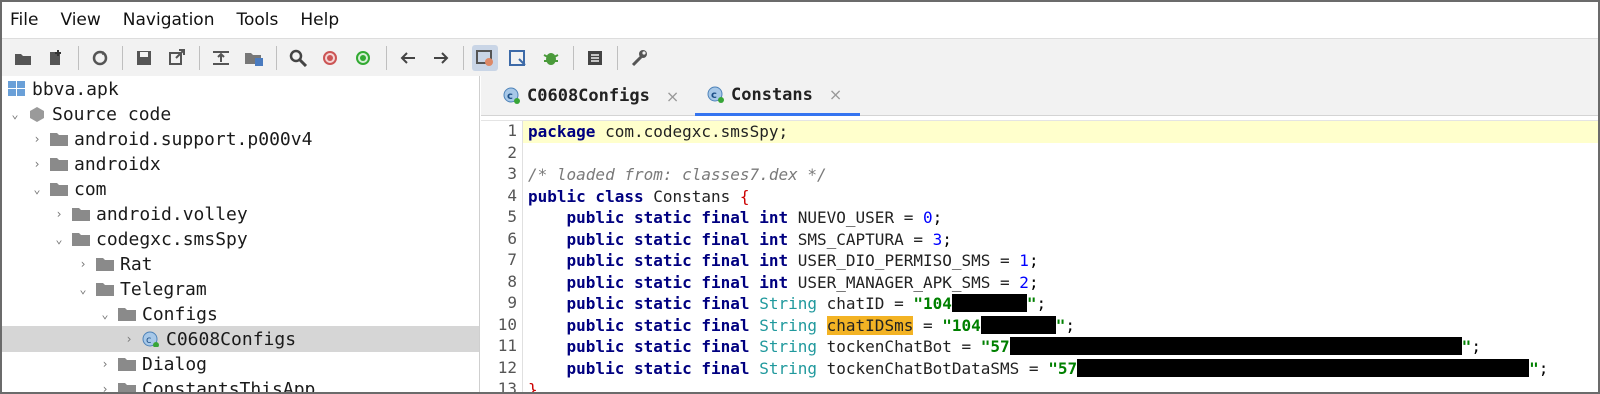  What do you see at coordinates (240, 189) in the screenshot?
I see `tree-item-package: ⌄ com` at bounding box center [240, 189].